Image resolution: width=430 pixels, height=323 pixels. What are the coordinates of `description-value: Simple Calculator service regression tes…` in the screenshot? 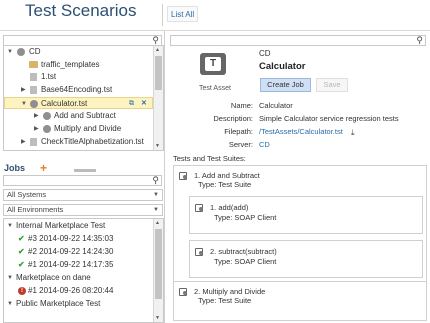 It's located at (329, 118).